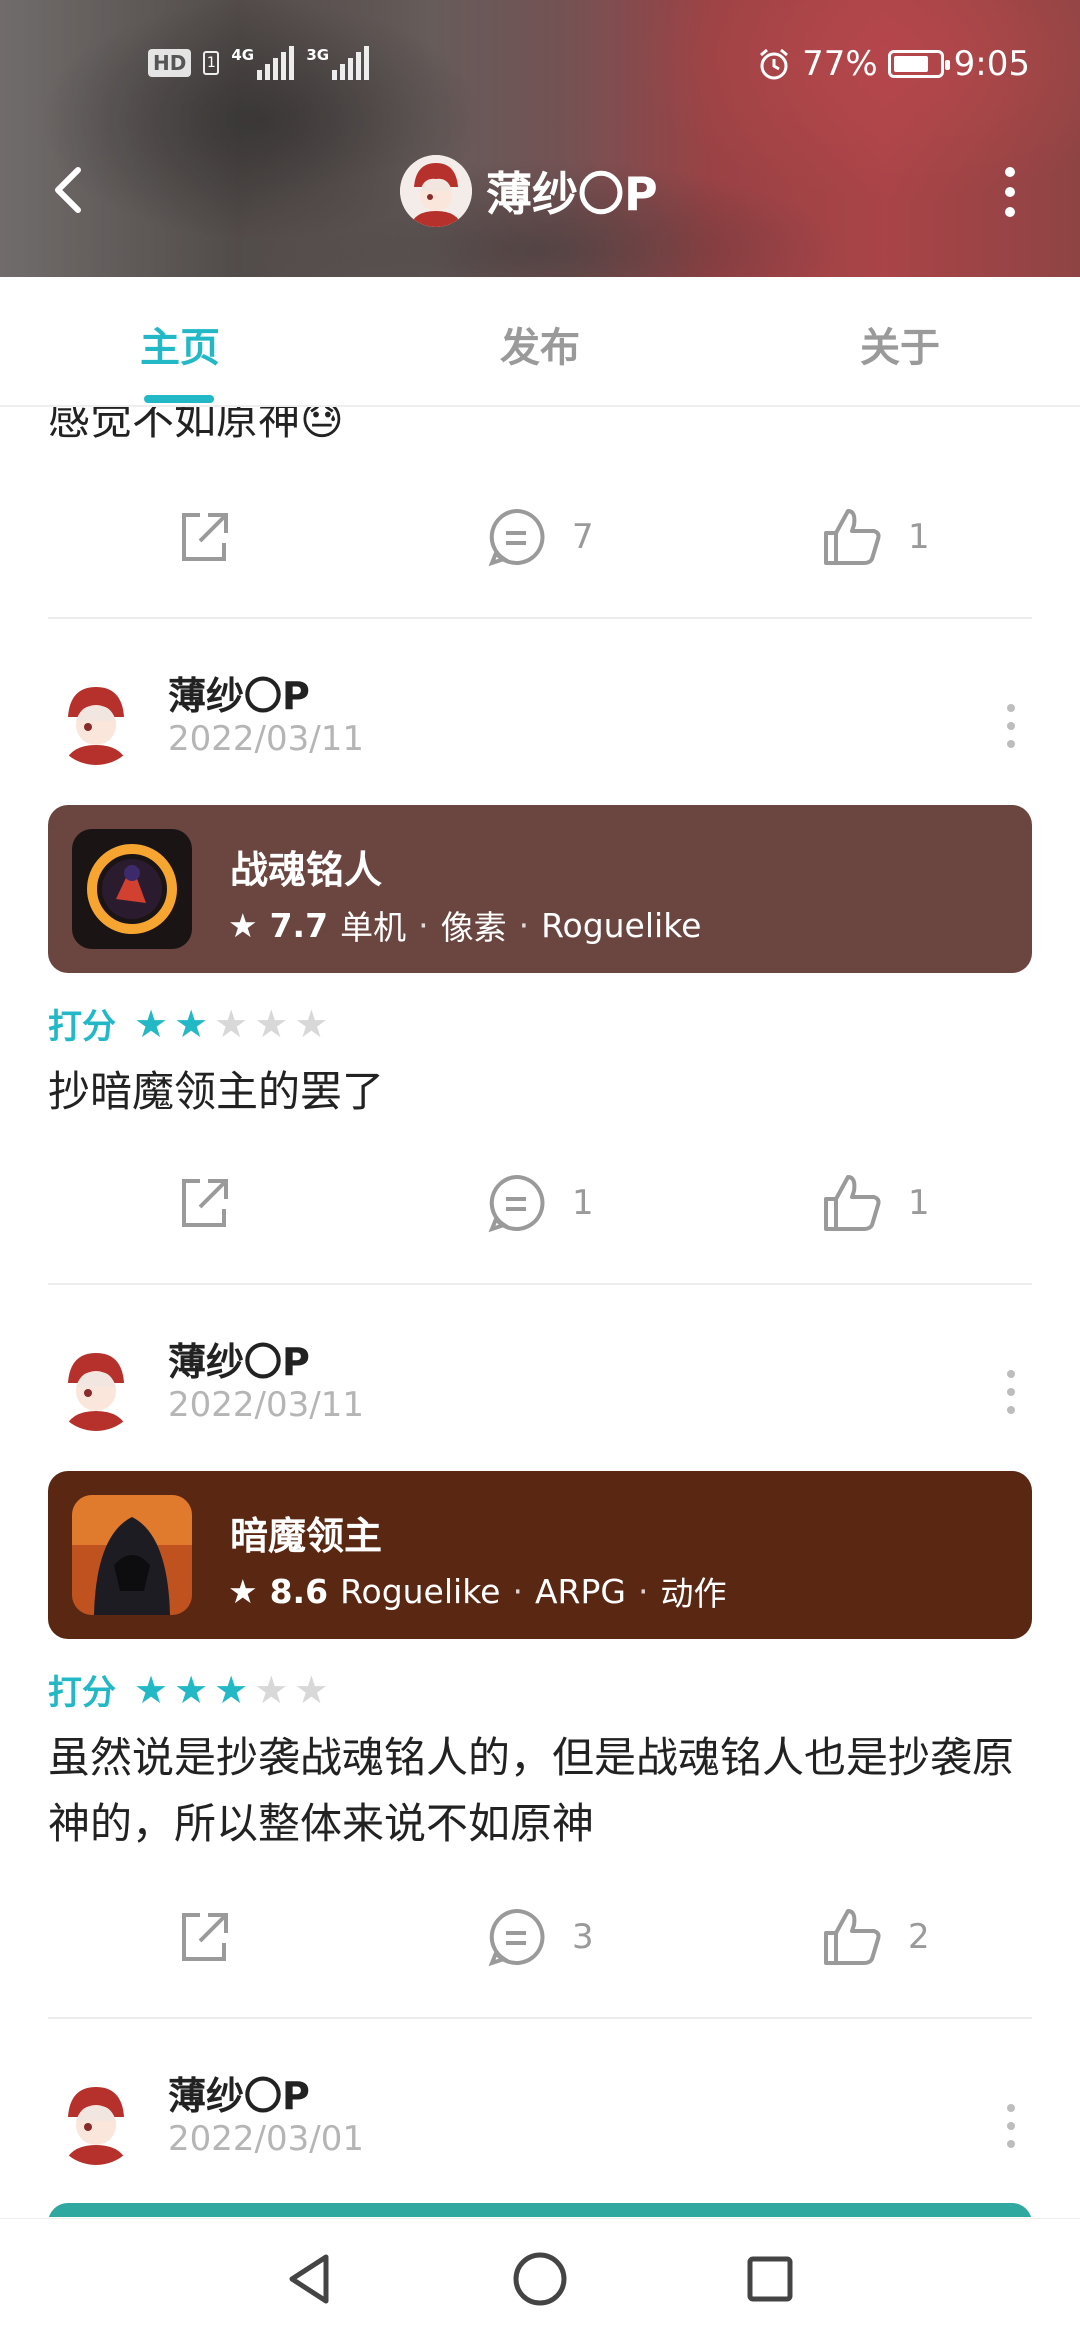 Image resolution: width=1080 pixels, height=2340 pixels. I want to click on post-text: 抄暗魔领主的罢了, so click(543, 1092).